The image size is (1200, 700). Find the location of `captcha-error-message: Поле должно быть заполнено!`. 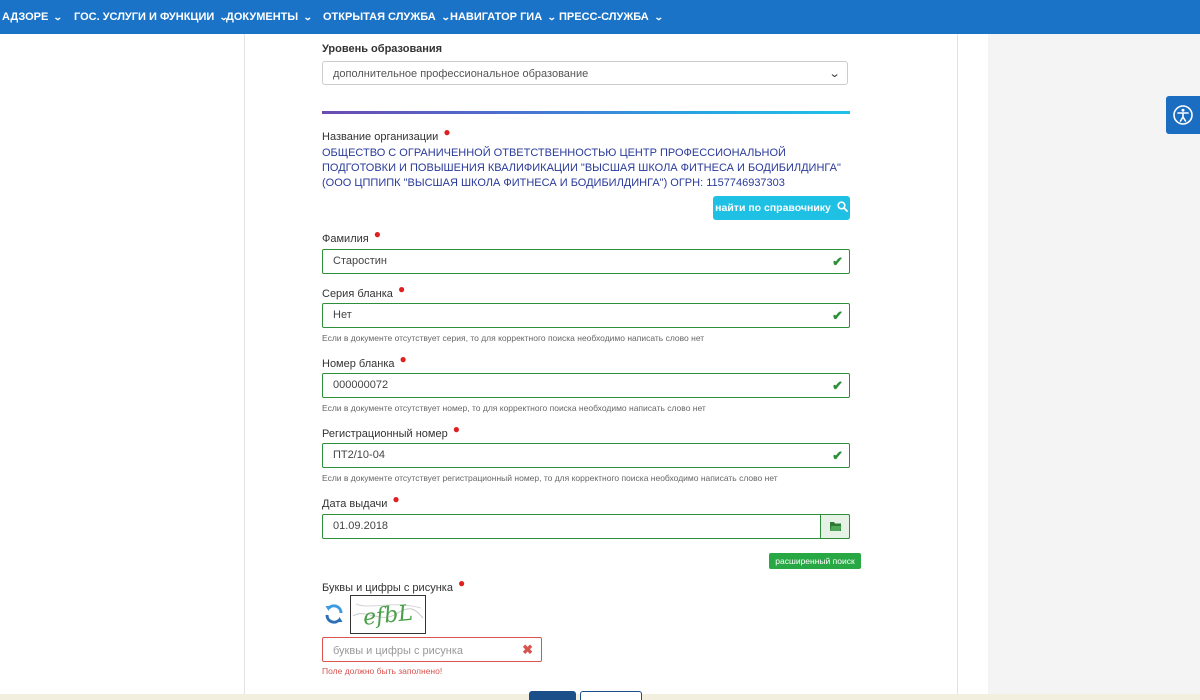

captcha-error-message: Поле должно быть заполнено! is located at coordinates (382, 671).